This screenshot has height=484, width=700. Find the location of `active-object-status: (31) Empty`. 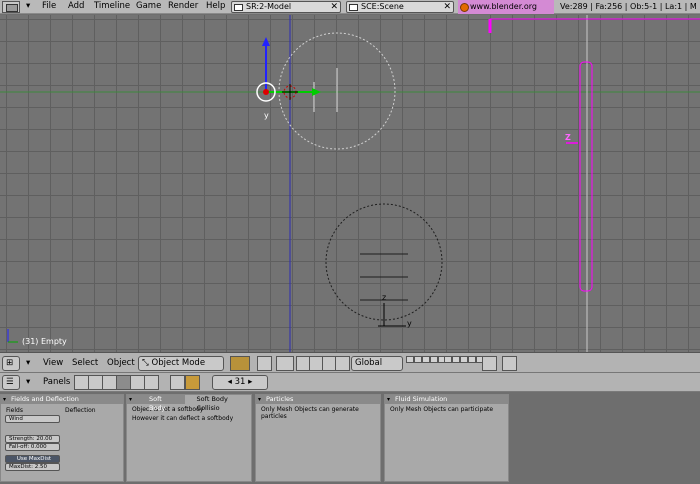

active-object-status: (31) Empty is located at coordinates (44, 341).